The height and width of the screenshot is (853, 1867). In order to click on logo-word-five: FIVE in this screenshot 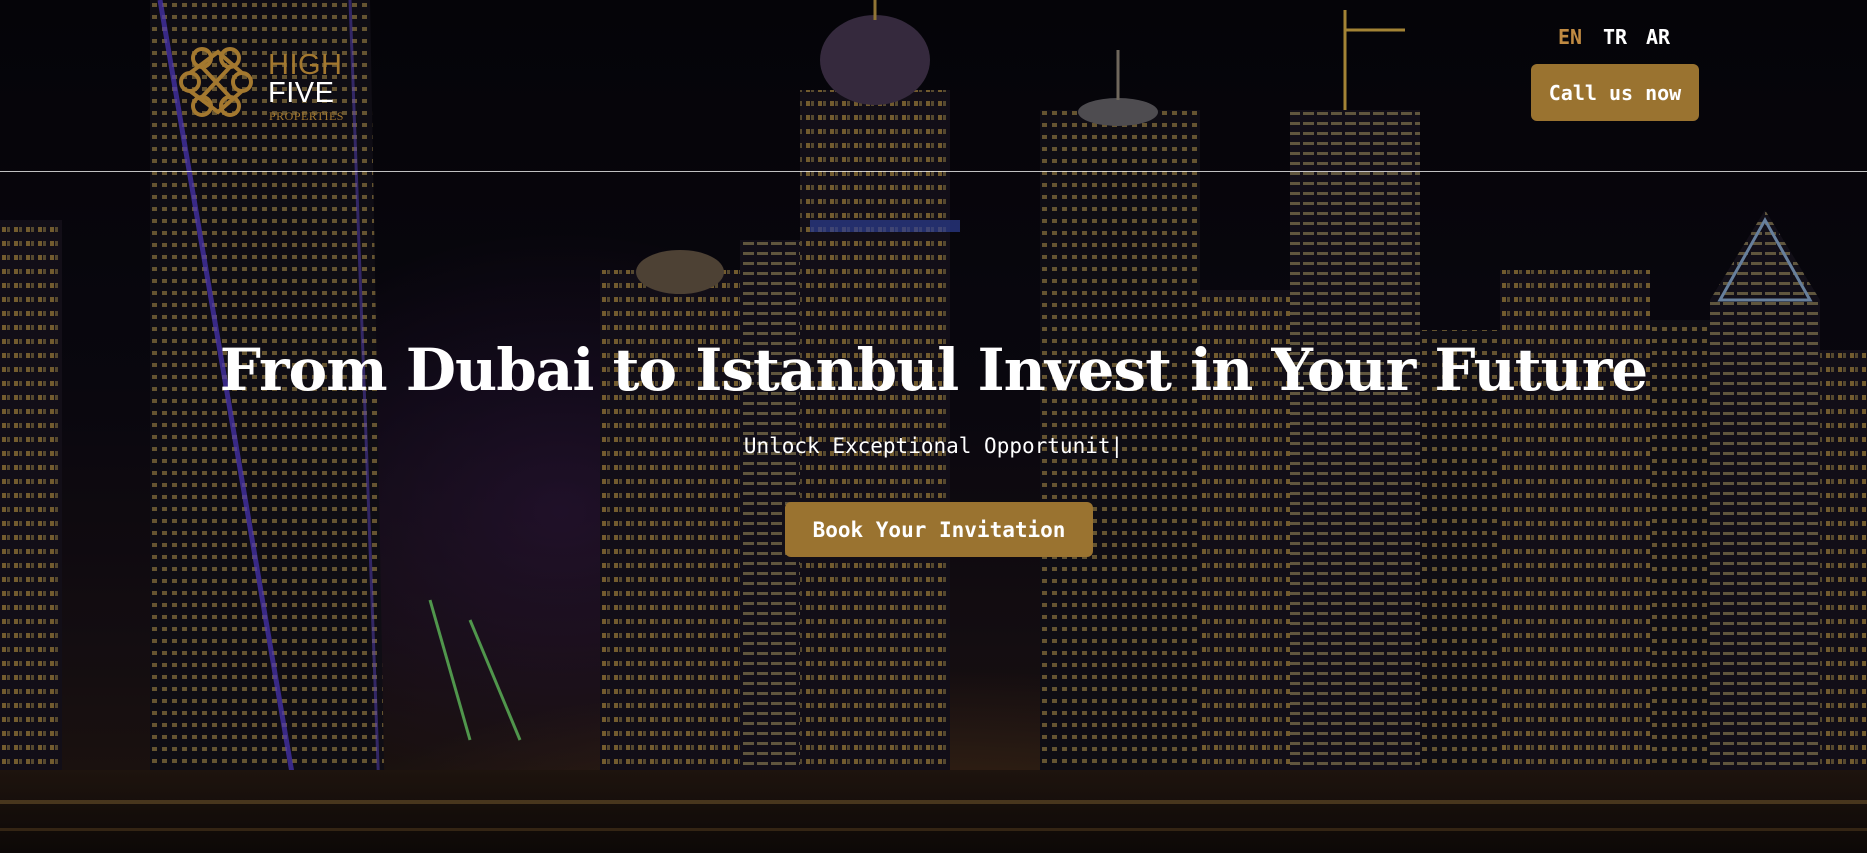, I will do `click(301, 93)`.